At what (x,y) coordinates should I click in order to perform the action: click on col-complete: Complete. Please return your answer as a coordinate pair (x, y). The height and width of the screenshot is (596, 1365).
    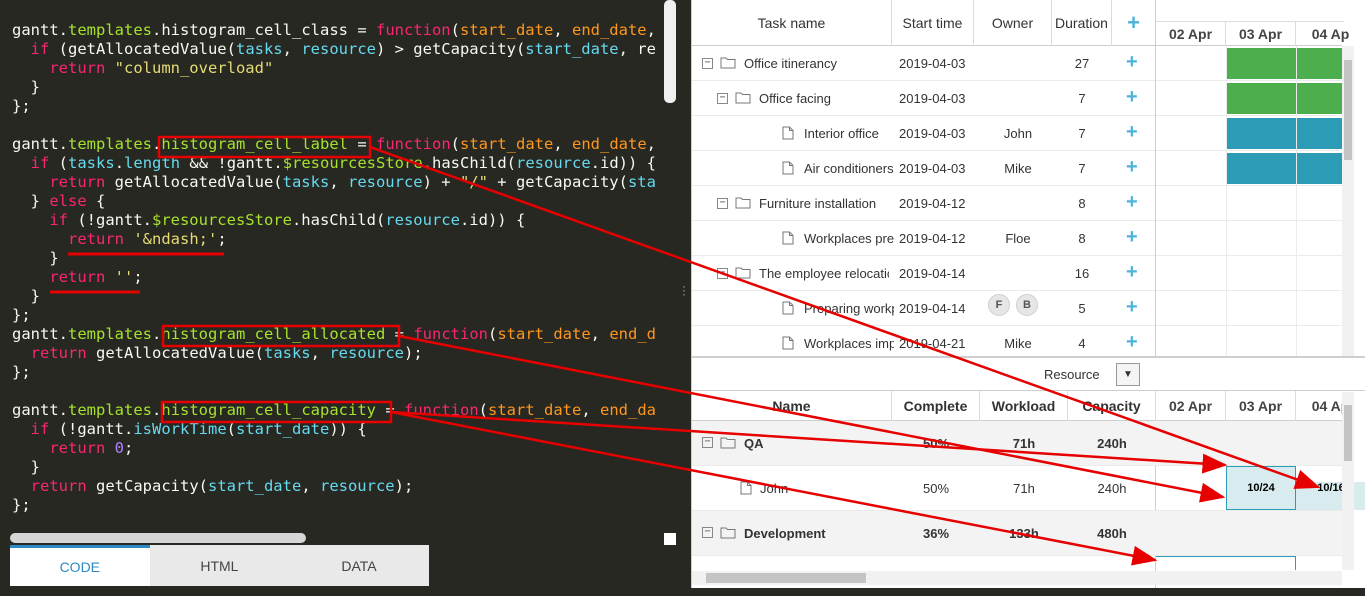
    Looking at the image, I should click on (936, 406).